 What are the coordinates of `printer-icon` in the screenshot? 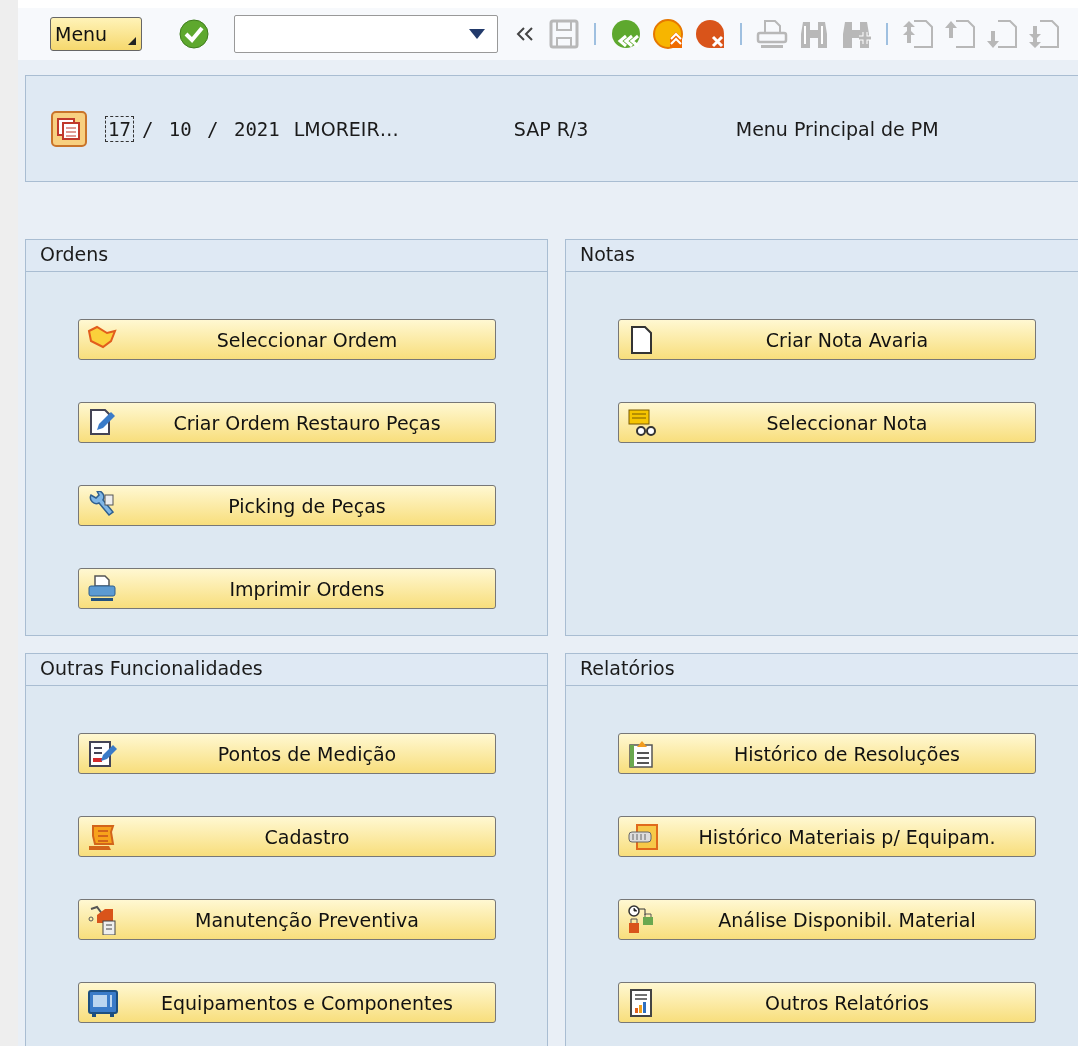 It's located at (103, 588).